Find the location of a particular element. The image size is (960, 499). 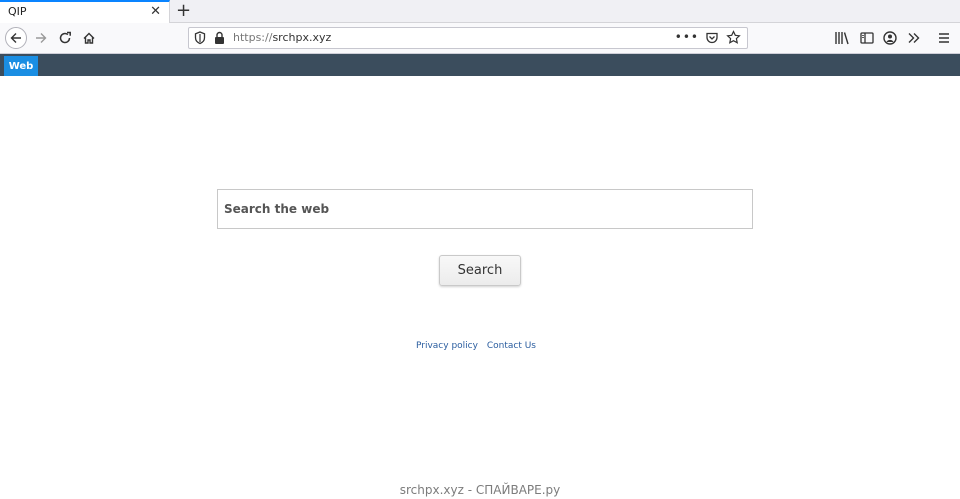

reload-icon is located at coordinates (65, 37).